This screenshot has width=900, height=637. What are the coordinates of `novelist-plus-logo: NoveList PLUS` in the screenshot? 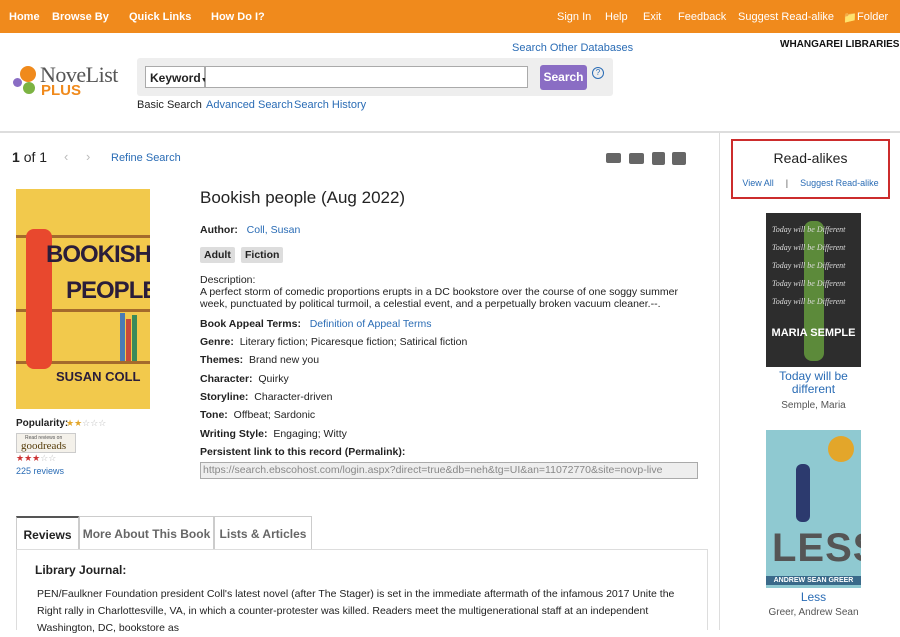 It's located at (67, 82).